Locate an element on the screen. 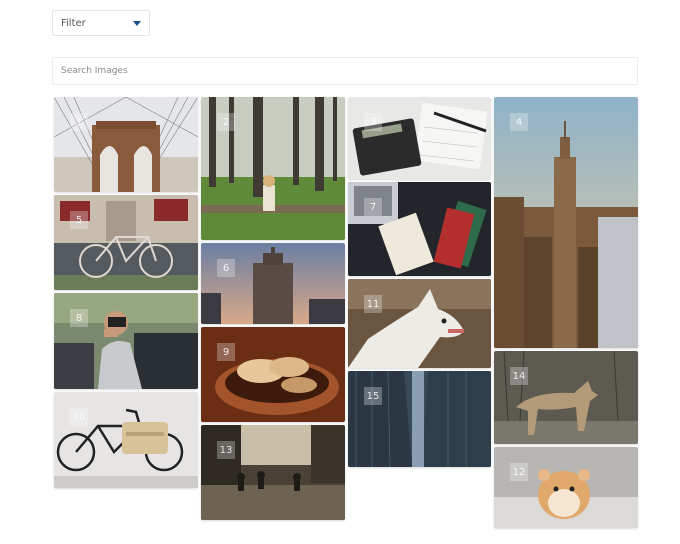 The image size is (680, 544). gallery-image-bicycle-on-street: 5 is located at coordinates (126, 242).